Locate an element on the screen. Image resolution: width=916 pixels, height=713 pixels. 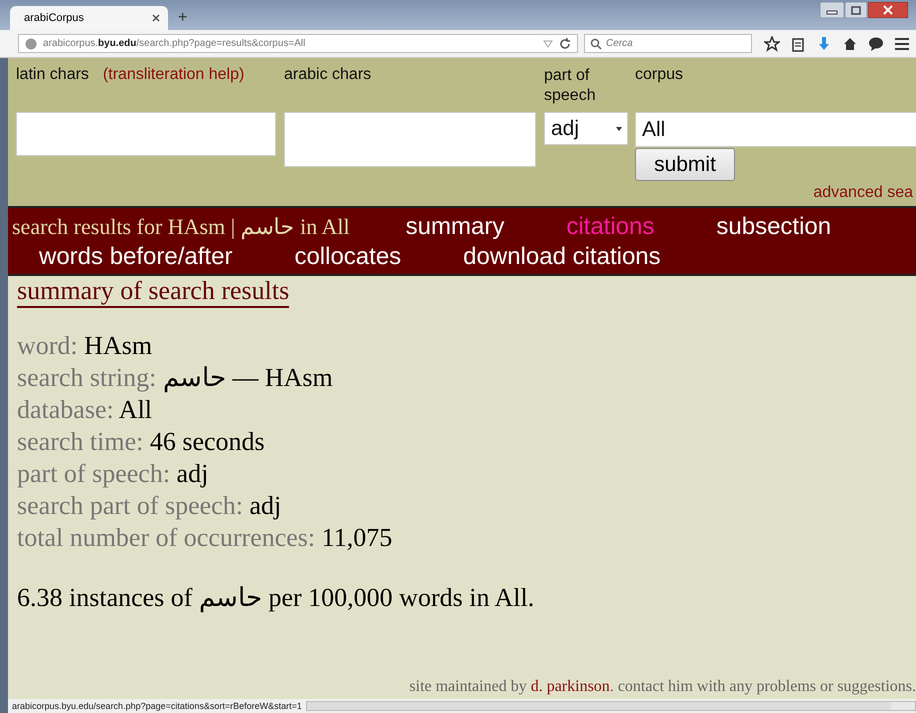
advanced-search-link: advanced sea is located at coordinates (863, 193).